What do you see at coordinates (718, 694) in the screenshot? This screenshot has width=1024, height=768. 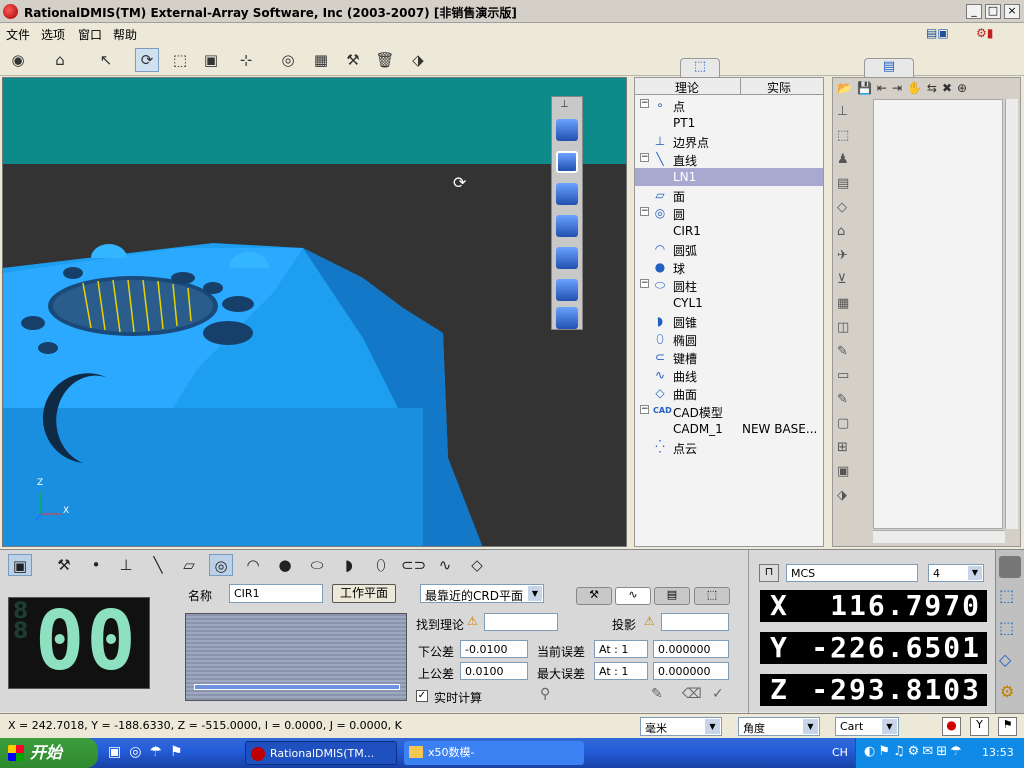 I see `confirm-icon: ✓` at bounding box center [718, 694].